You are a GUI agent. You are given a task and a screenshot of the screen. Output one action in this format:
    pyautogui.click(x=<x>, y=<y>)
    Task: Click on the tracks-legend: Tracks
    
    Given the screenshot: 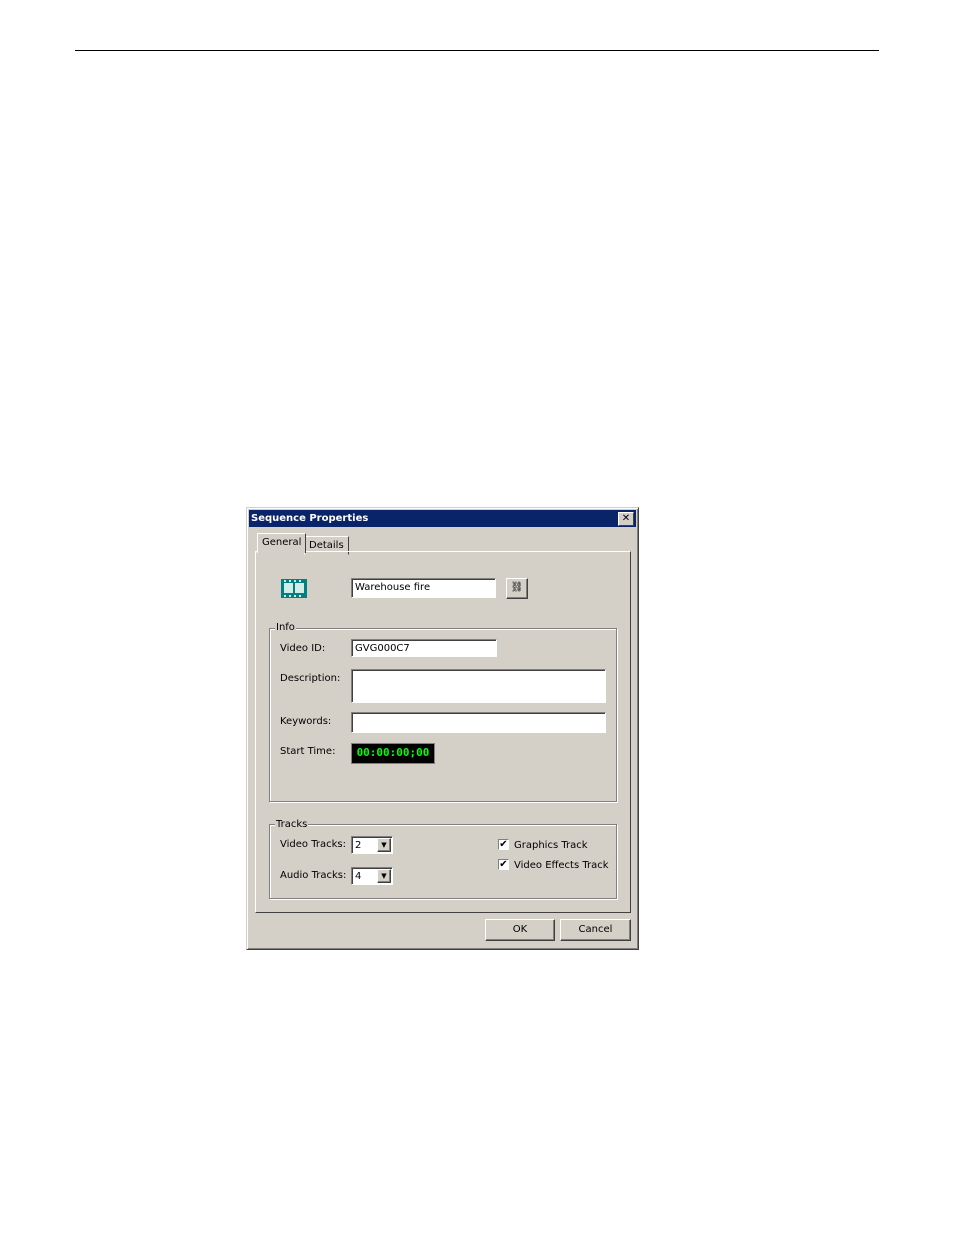 What is the action you would take?
    pyautogui.click(x=292, y=824)
    